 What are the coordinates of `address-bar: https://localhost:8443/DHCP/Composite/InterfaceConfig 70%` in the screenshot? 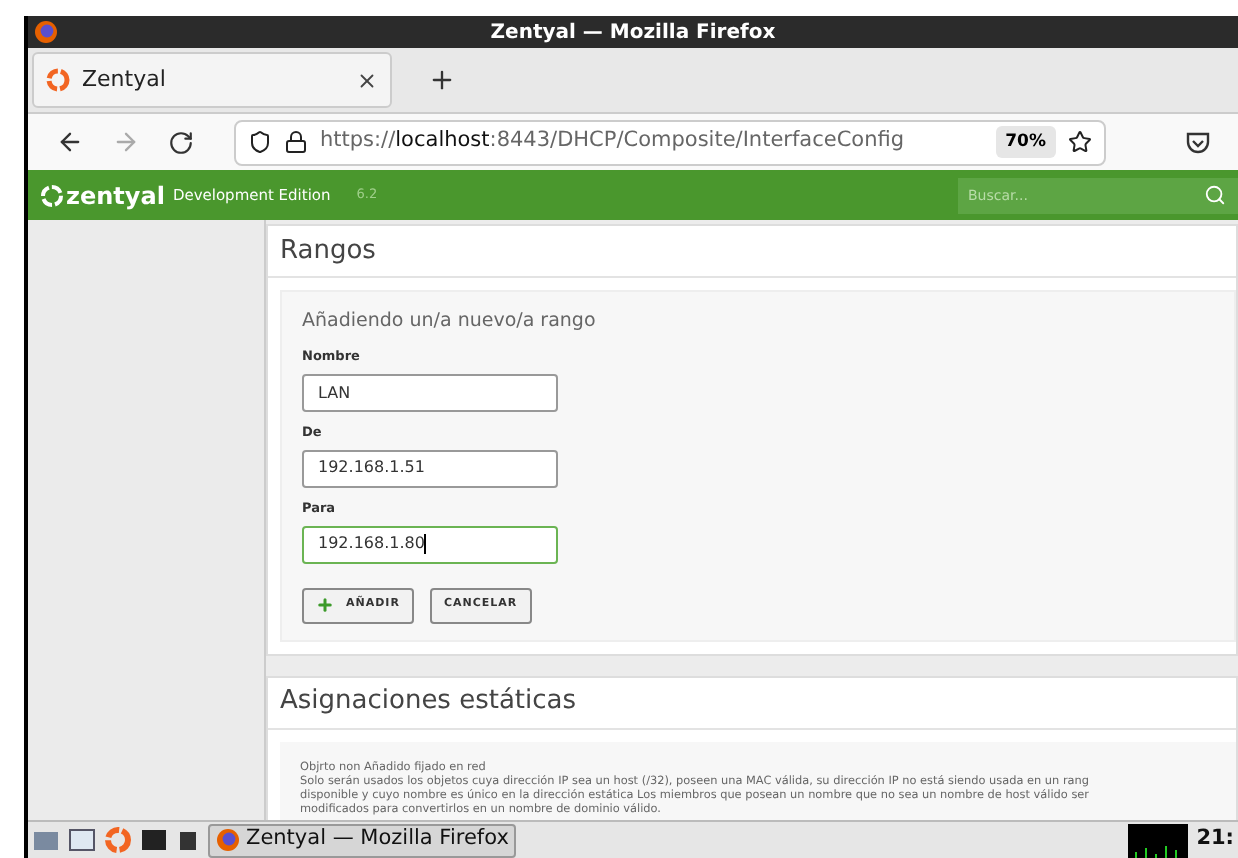 It's located at (670, 142).